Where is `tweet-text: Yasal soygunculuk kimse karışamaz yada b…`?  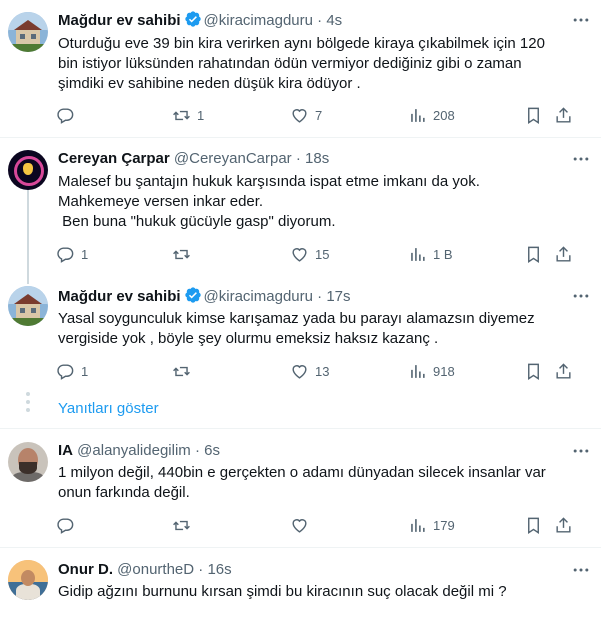 tweet-text: Yasal soygunculuk kimse karışamaz yada b… is located at coordinates (296, 328).